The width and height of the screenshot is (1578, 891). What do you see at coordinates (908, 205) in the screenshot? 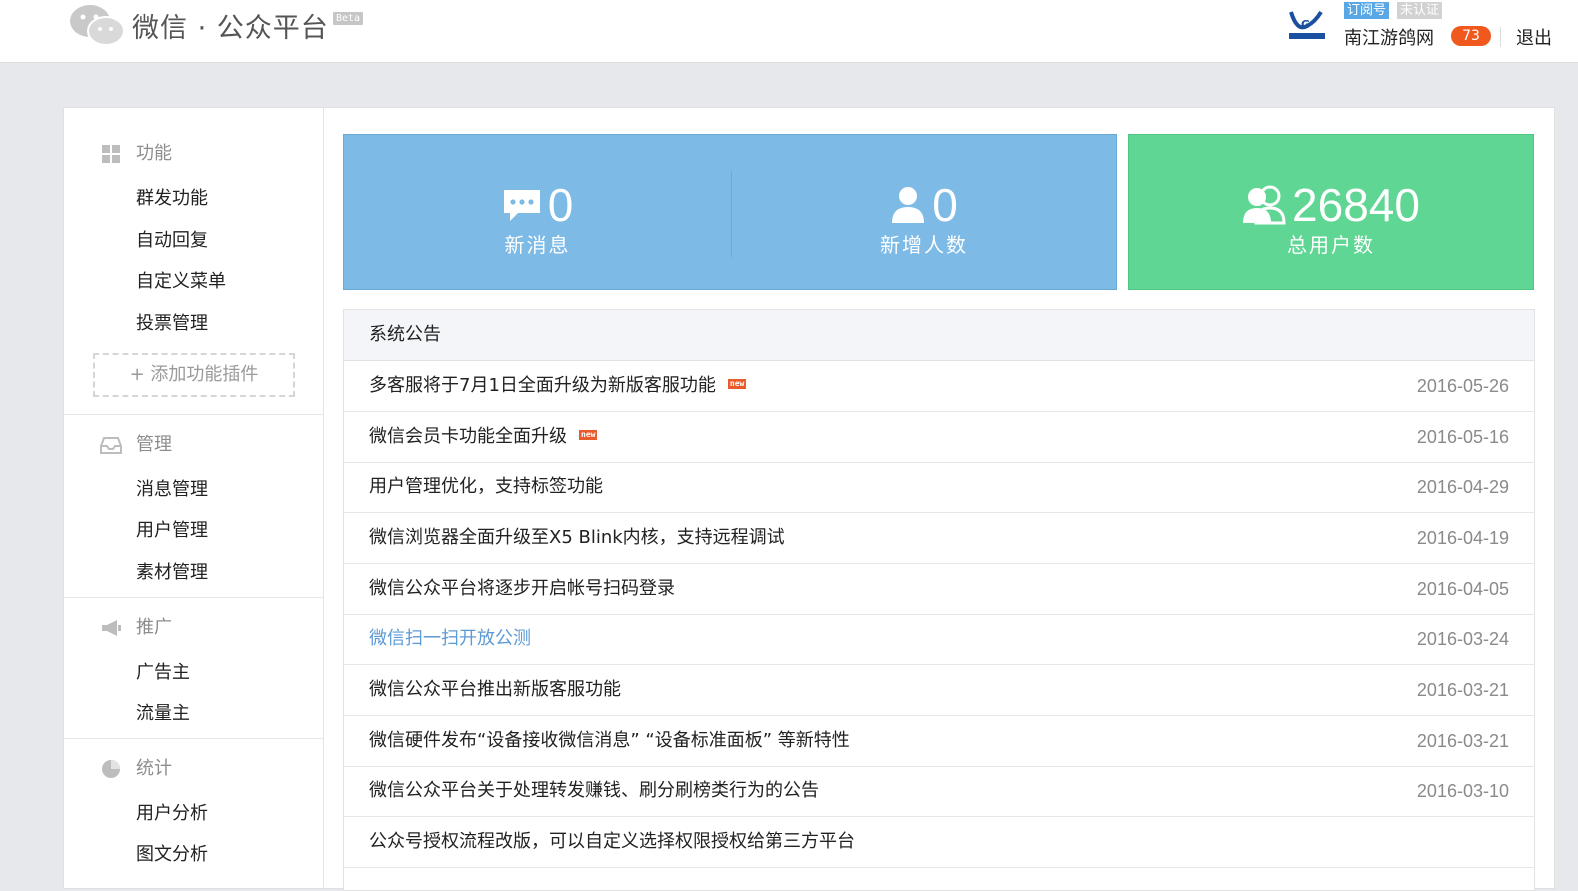
I see `user-icon` at bounding box center [908, 205].